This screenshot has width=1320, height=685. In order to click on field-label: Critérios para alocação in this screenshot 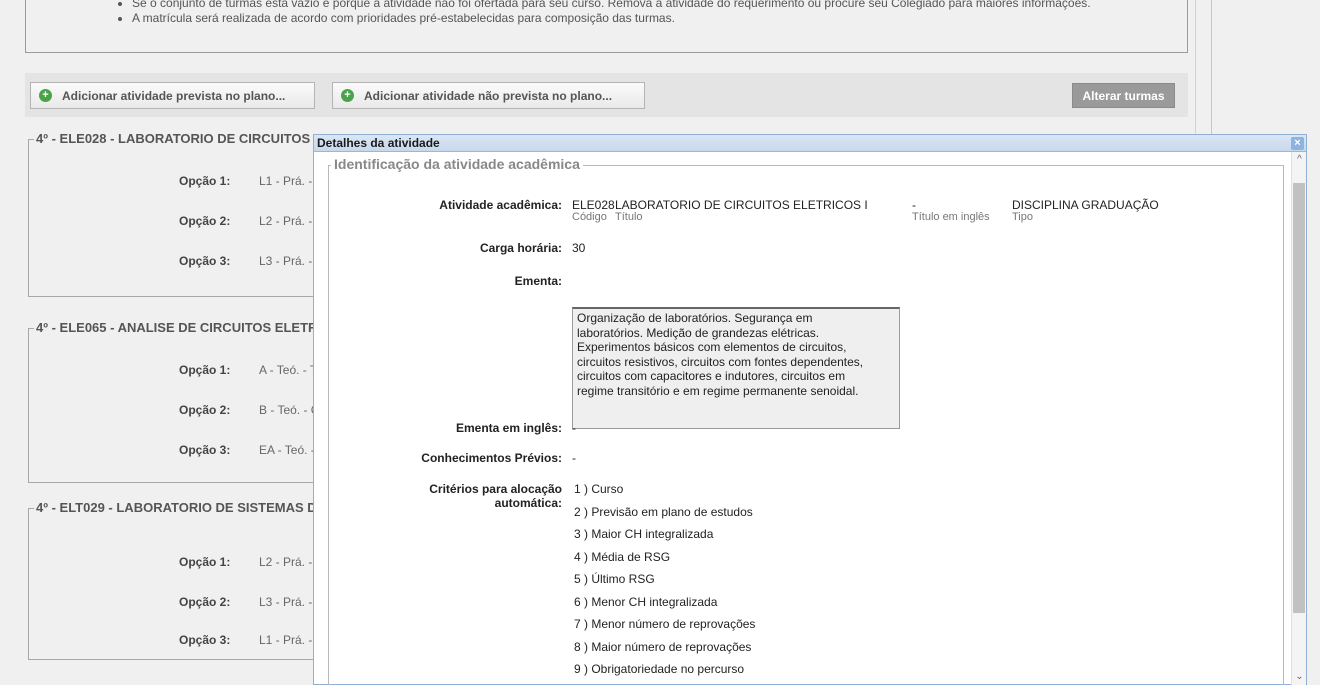, I will do `click(495, 489)`.